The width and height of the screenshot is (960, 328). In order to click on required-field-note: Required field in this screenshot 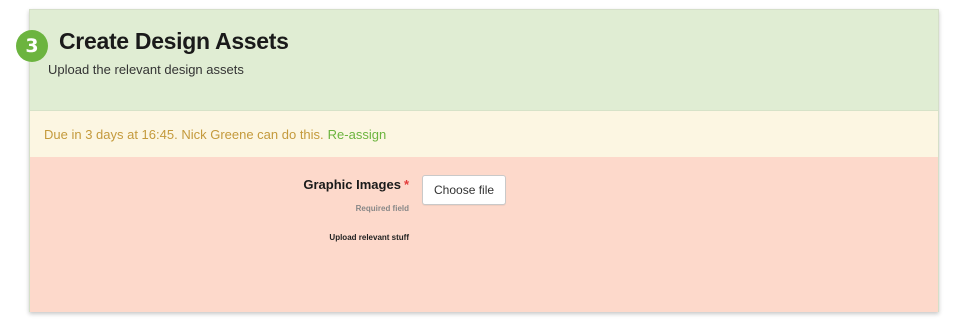, I will do `click(382, 208)`.